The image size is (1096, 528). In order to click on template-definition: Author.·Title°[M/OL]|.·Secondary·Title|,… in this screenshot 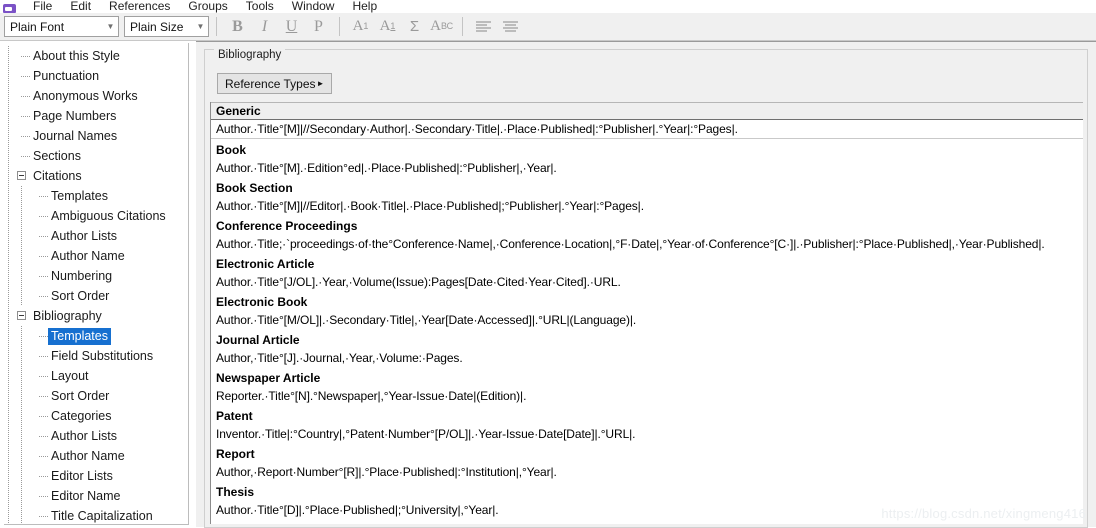, I will do `click(647, 320)`.